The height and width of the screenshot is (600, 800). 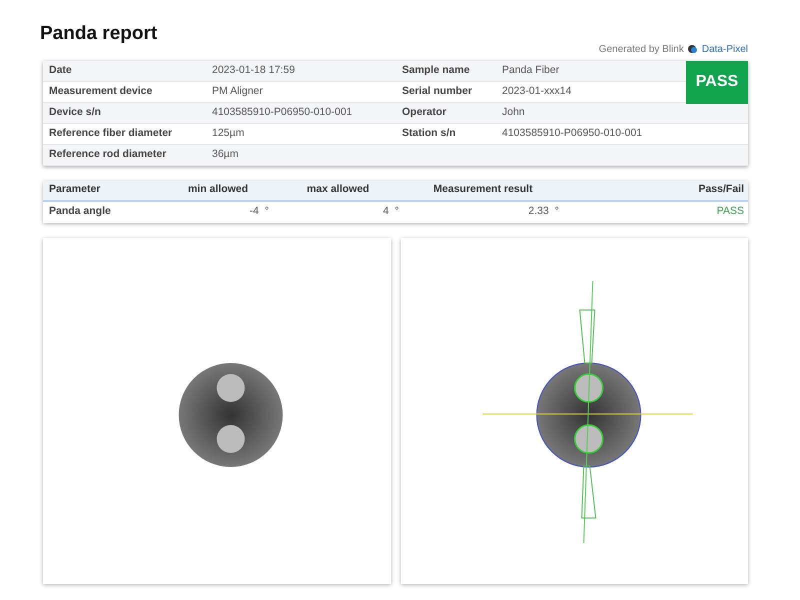 What do you see at coordinates (80, 212) in the screenshot?
I see `table-cell-text: Panda angle` at bounding box center [80, 212].